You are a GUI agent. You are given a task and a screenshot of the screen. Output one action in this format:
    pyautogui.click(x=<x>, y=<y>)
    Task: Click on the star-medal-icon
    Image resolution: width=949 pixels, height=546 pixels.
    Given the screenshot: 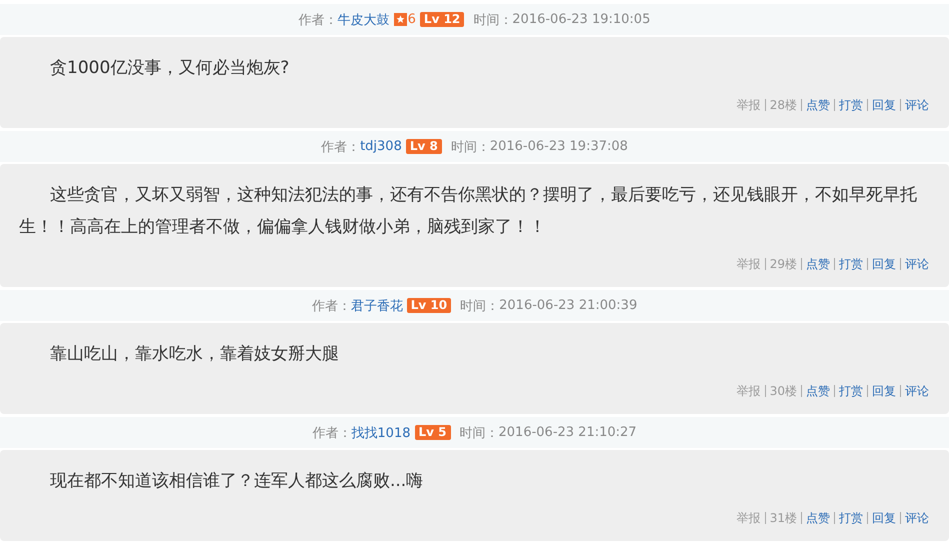 What is the action you would take?
    pyautogui.click(x=400, y=19)
    